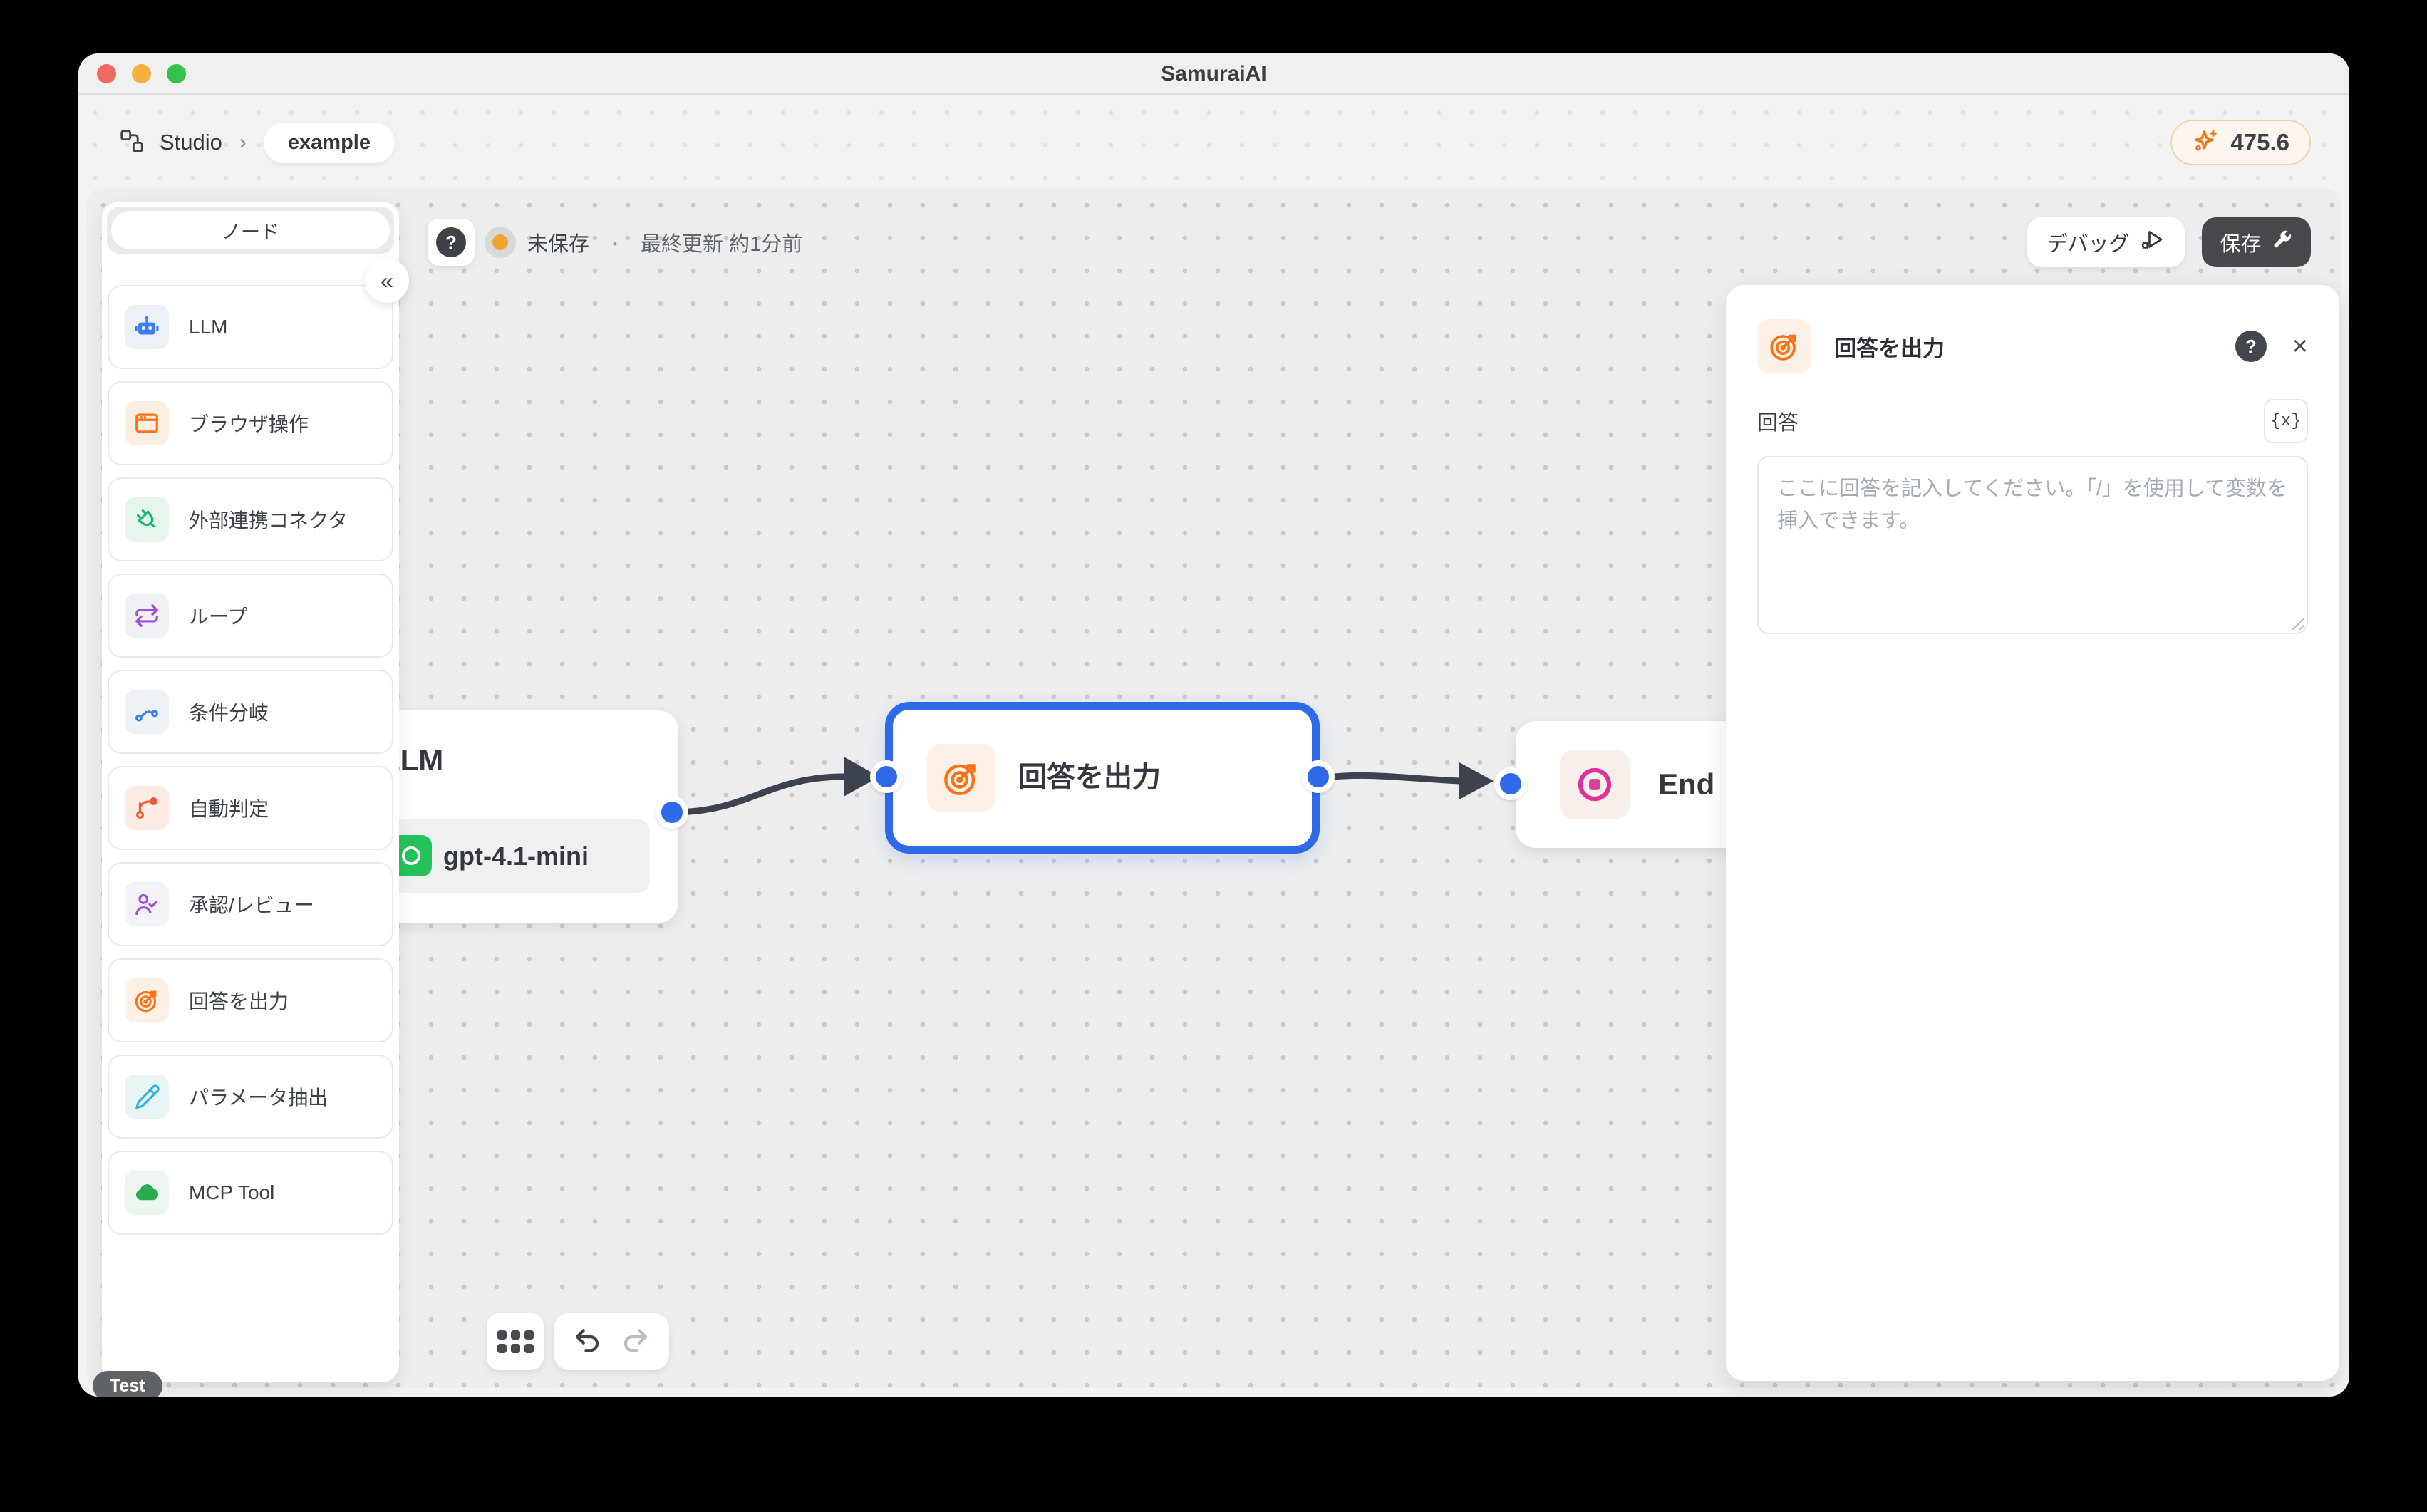  Describe the element at coordinates (1687, 784) in the screenshot. I see `node-end-title: End` at that location.